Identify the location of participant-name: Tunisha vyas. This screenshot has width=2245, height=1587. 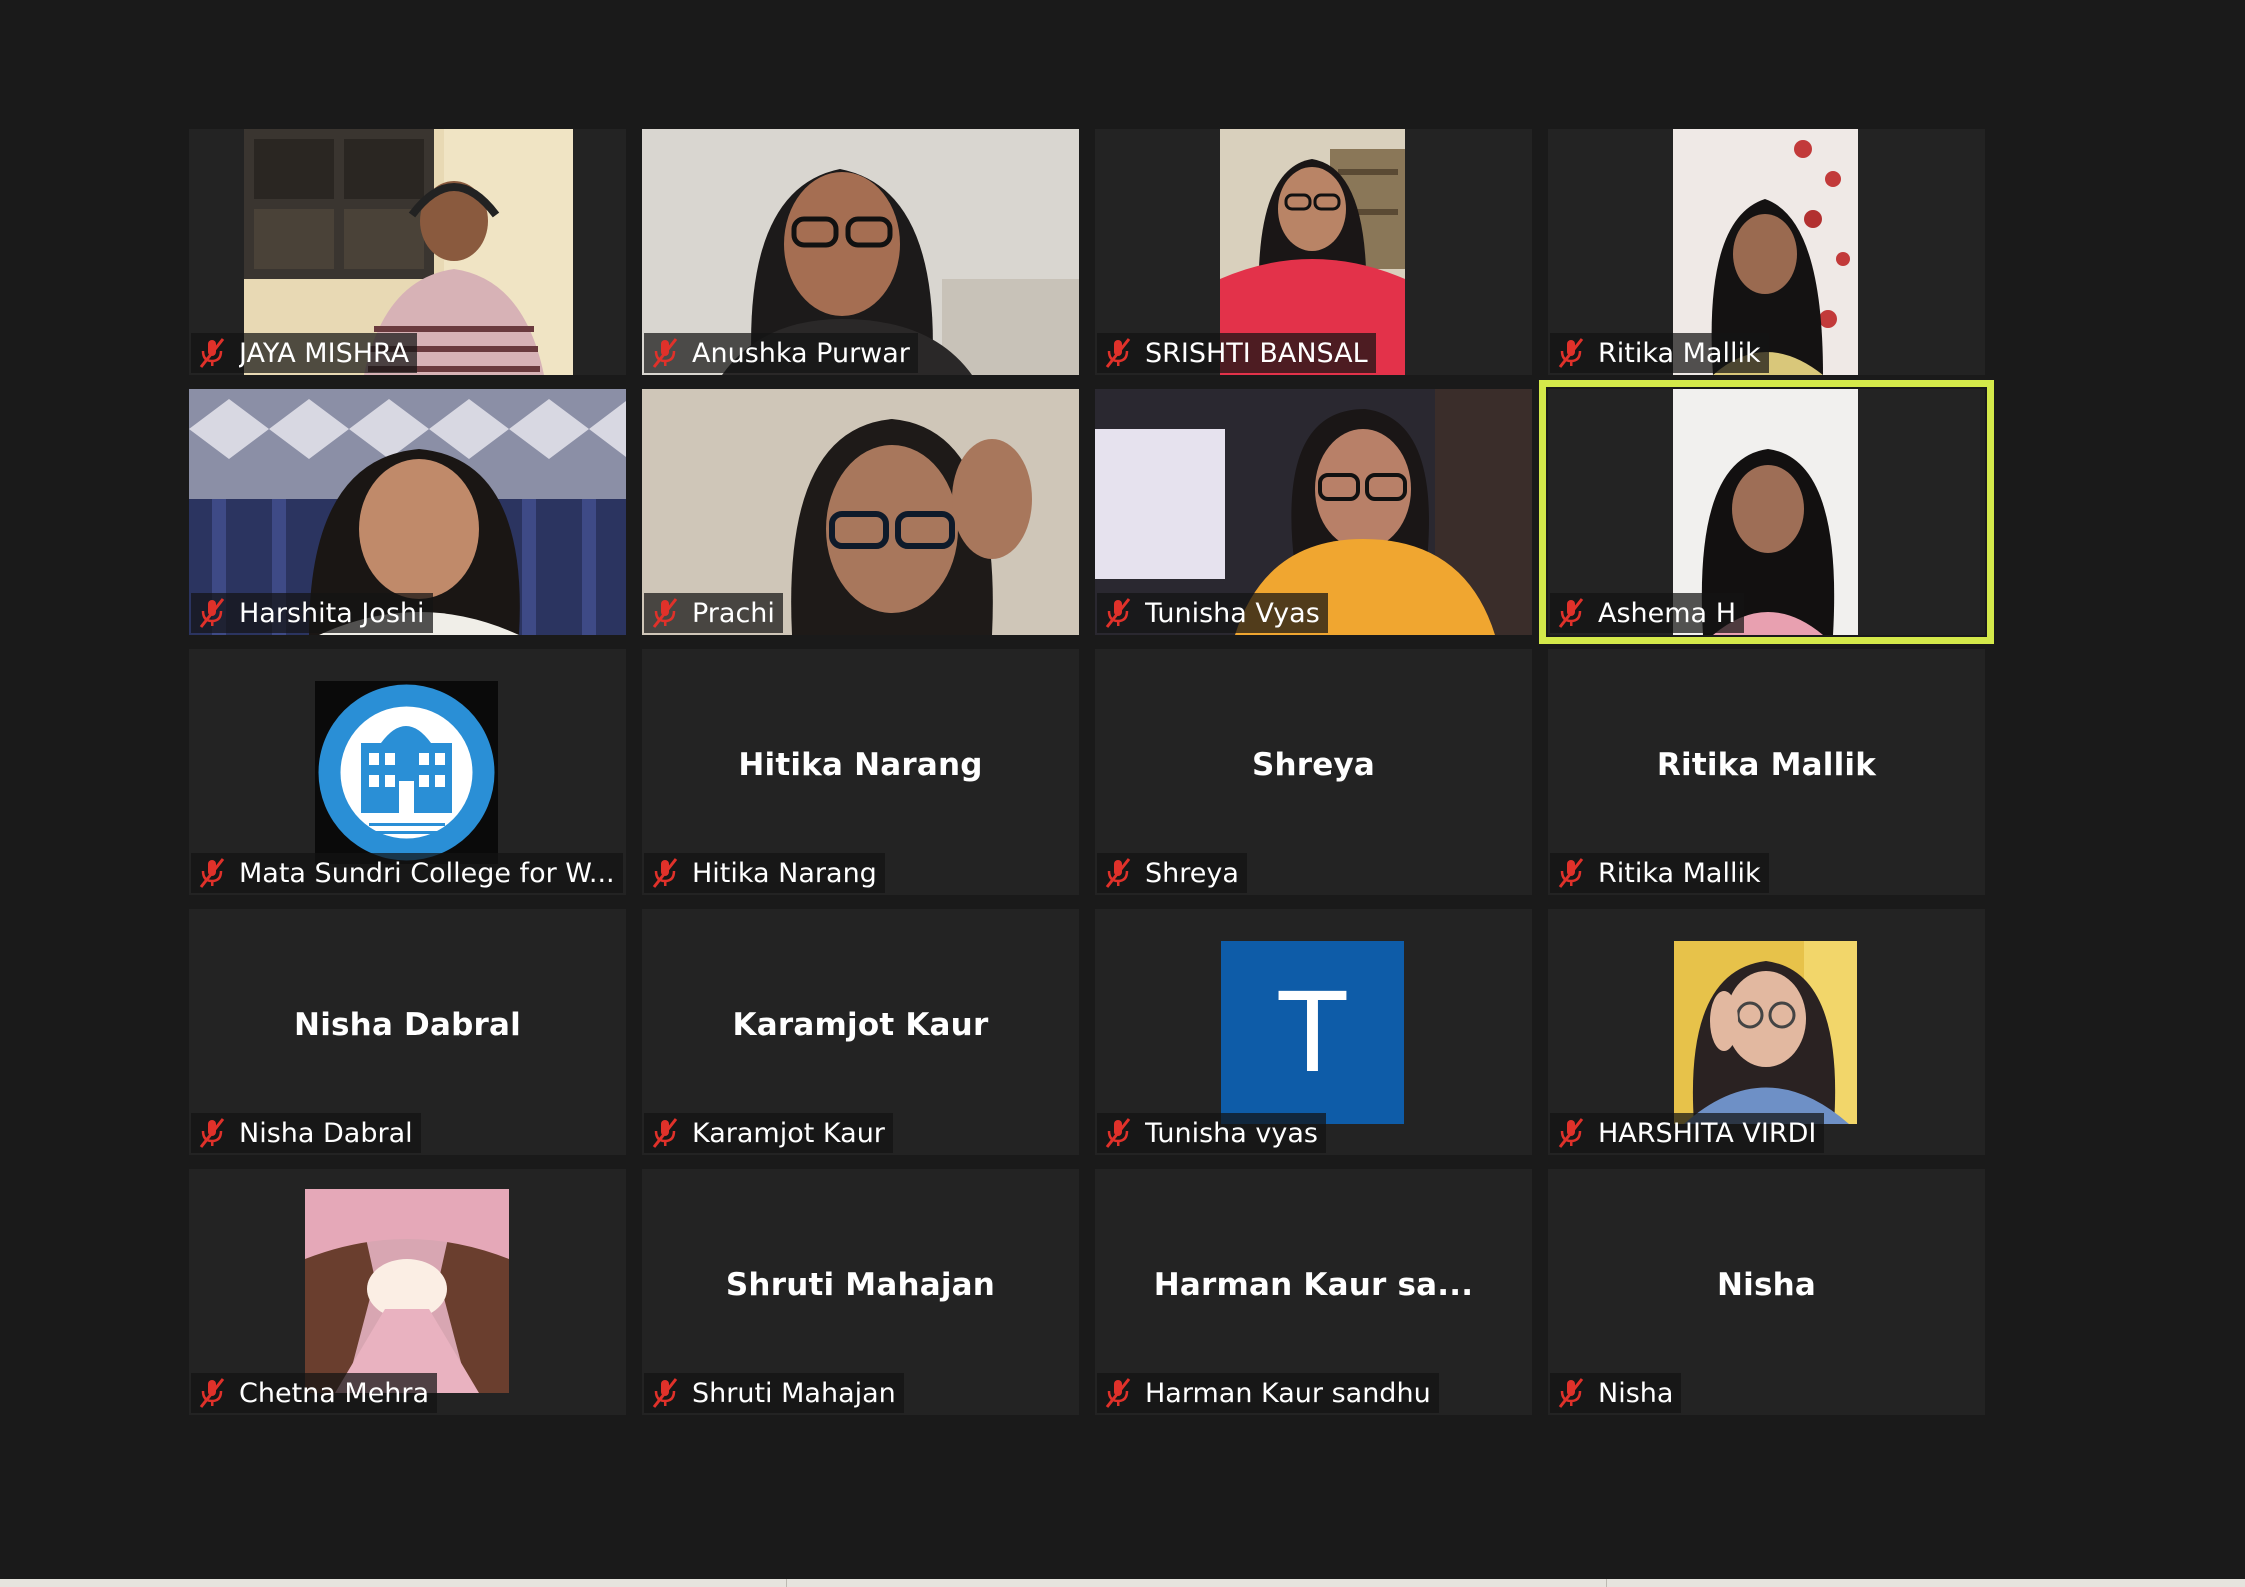
(1231, 1133).